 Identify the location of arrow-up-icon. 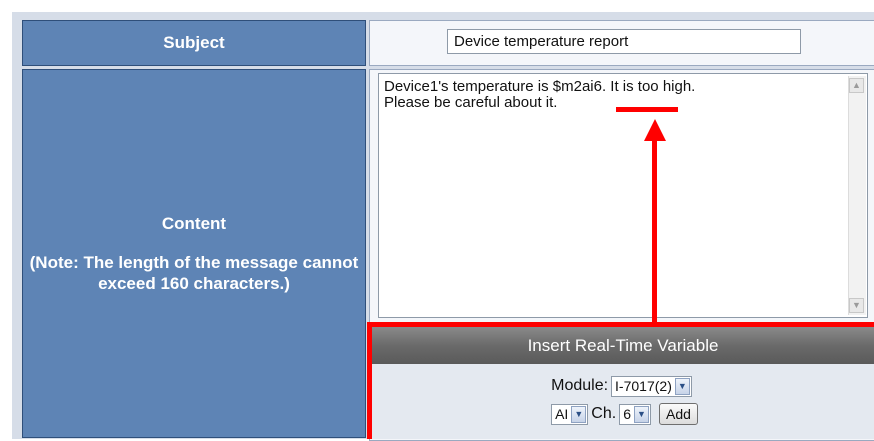
(655, 130).